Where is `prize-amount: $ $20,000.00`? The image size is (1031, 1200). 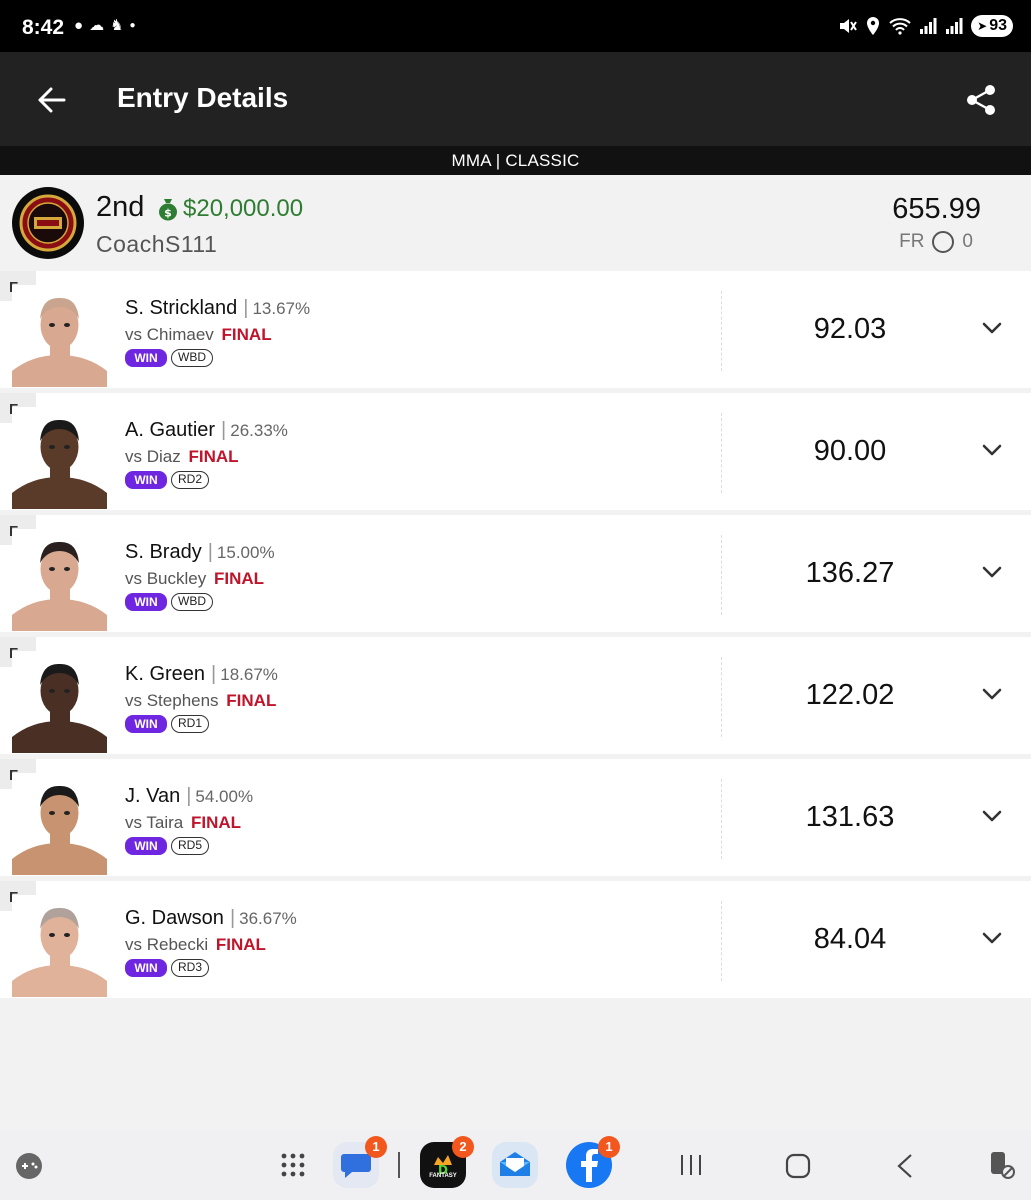 prize-amount: $ $20,000.00 is located at coordinates (230, 209).